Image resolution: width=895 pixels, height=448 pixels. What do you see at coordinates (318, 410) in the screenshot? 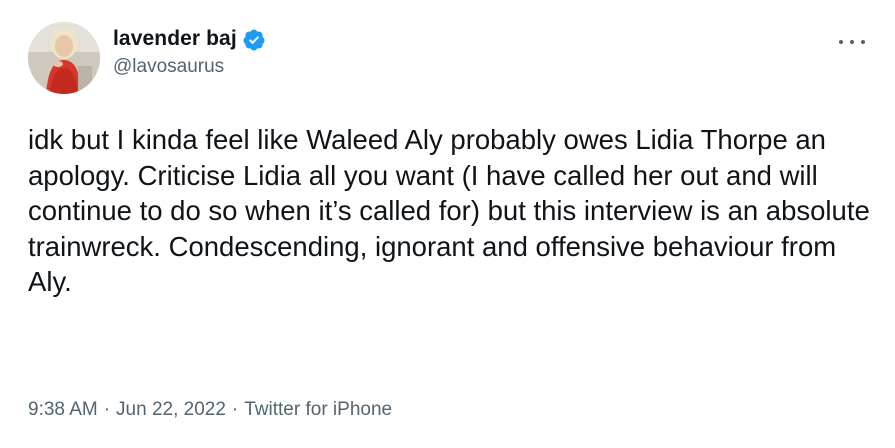
I see `tweet-source: Twitter for iPhone` at bounding box center [318, 410].